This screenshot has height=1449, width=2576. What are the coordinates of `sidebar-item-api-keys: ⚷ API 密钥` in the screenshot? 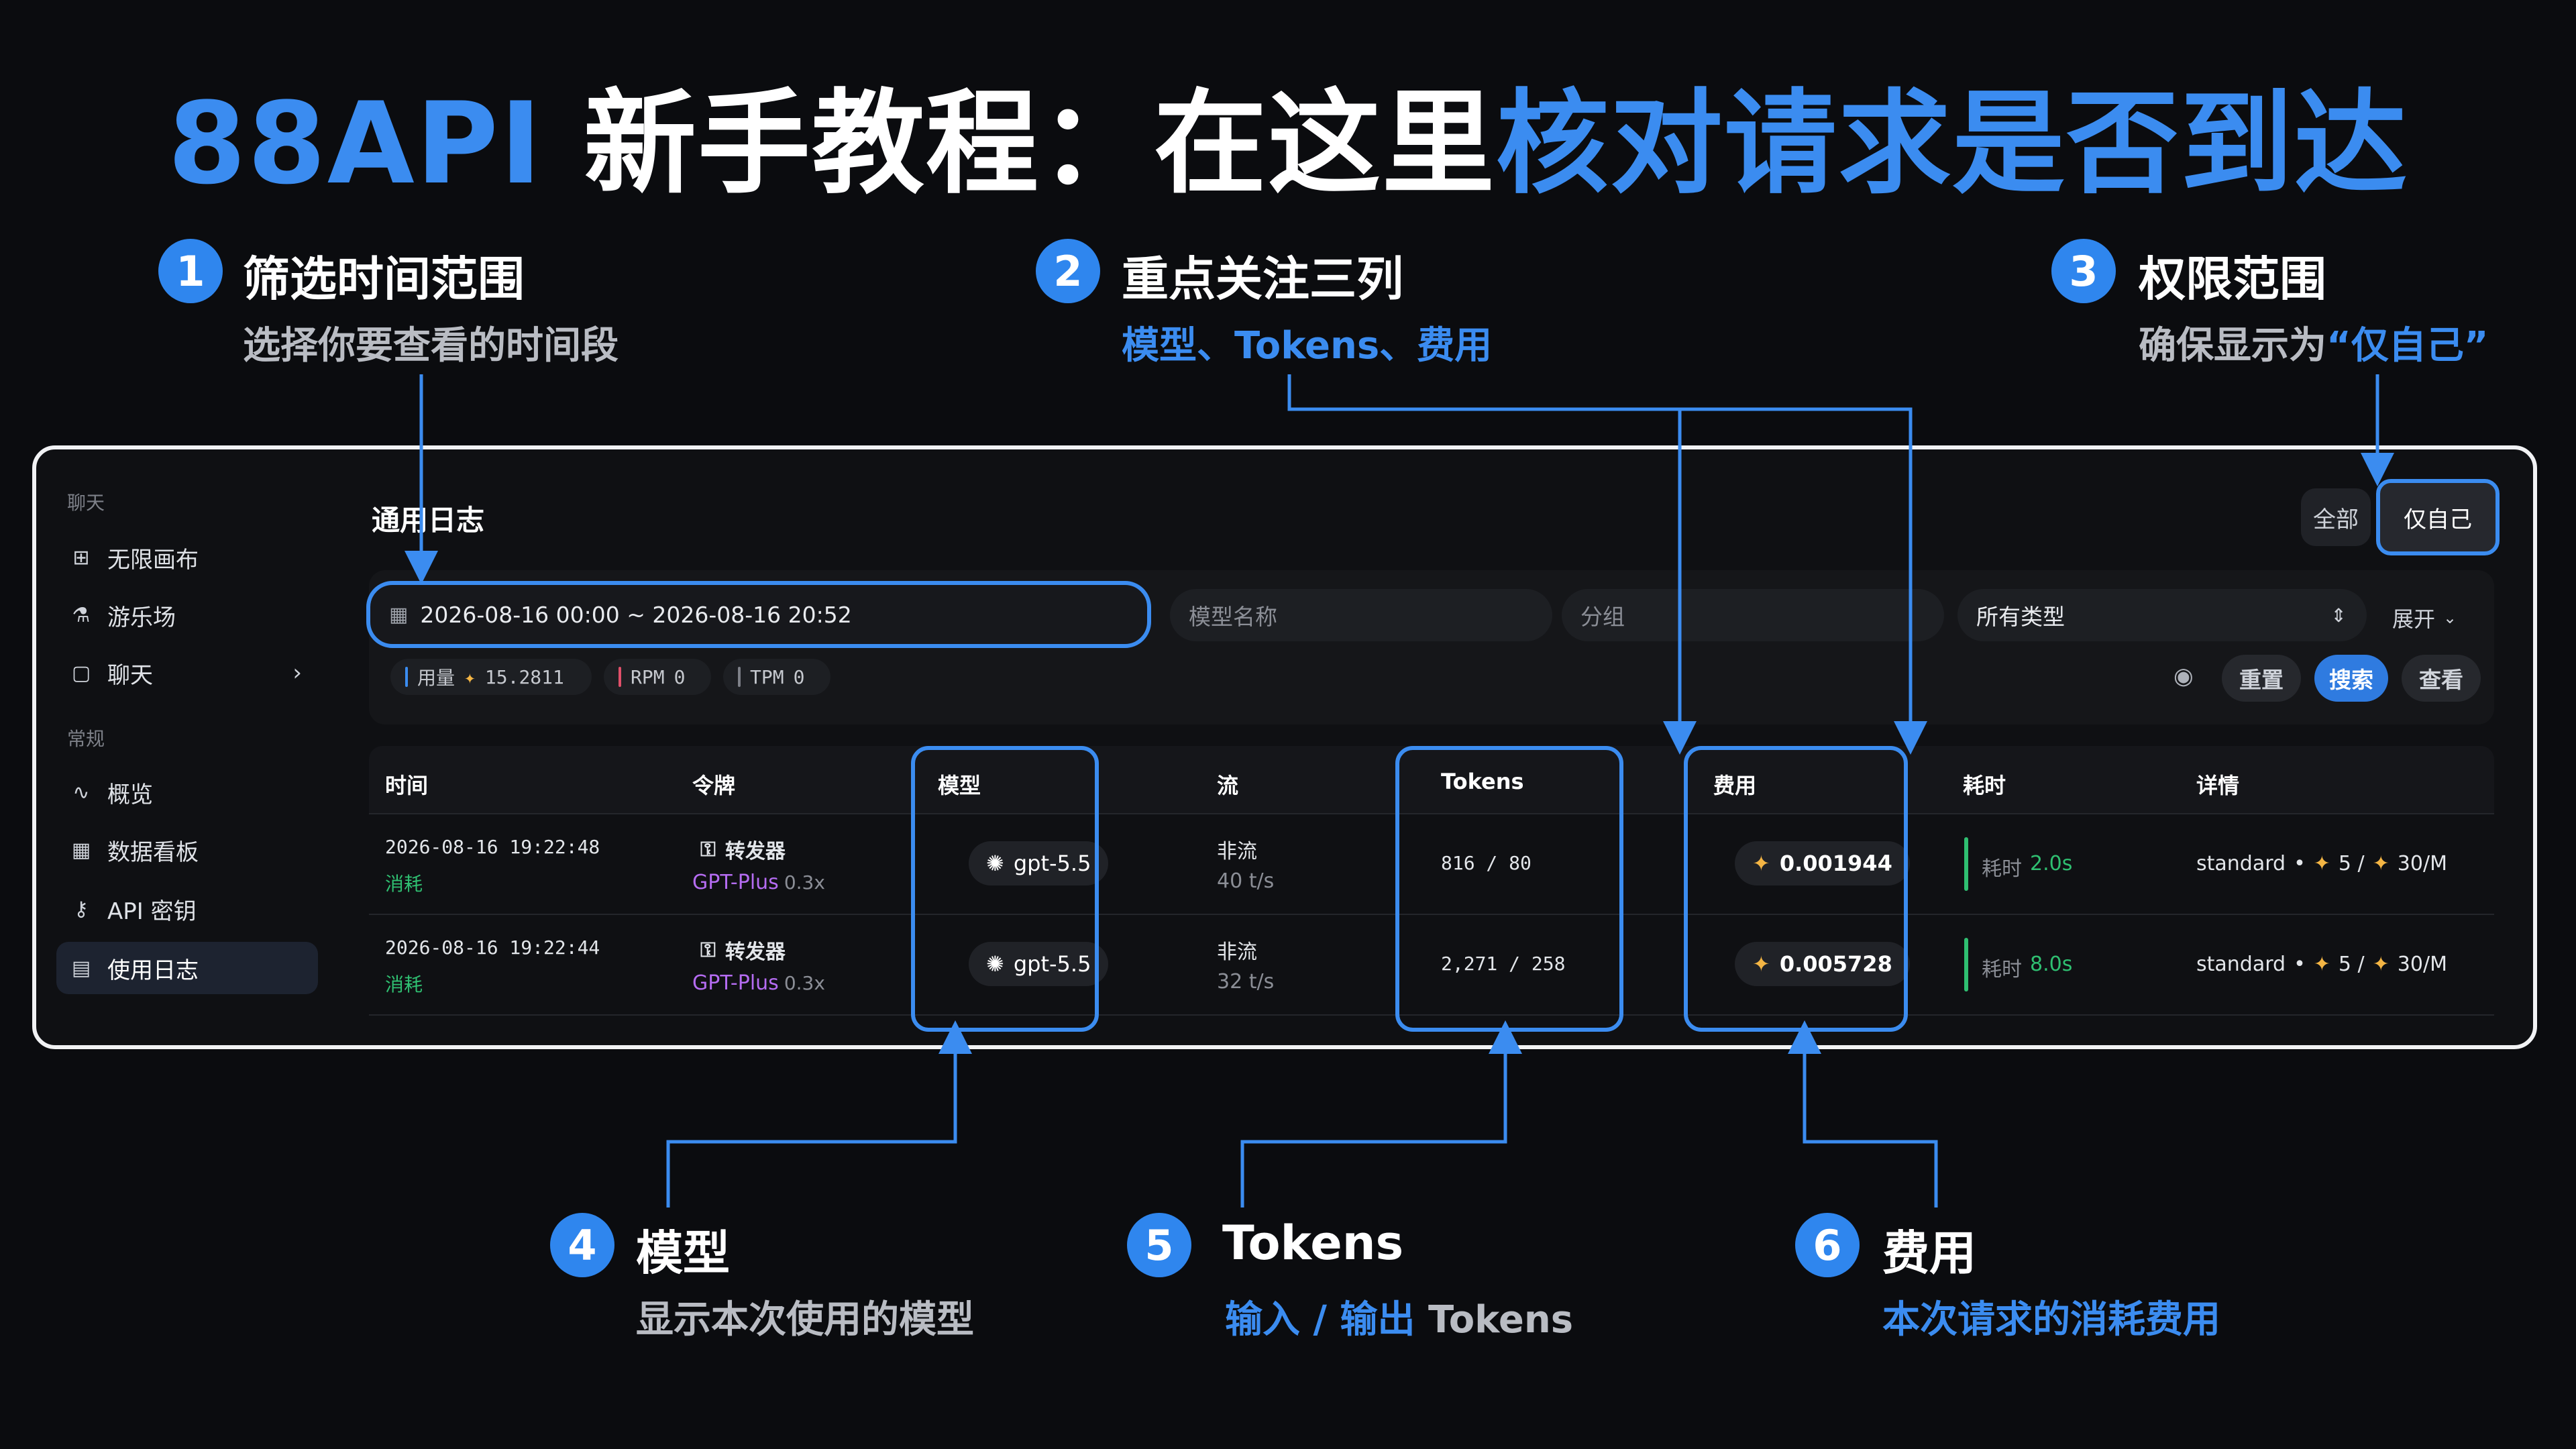 It's located at (187, 909).